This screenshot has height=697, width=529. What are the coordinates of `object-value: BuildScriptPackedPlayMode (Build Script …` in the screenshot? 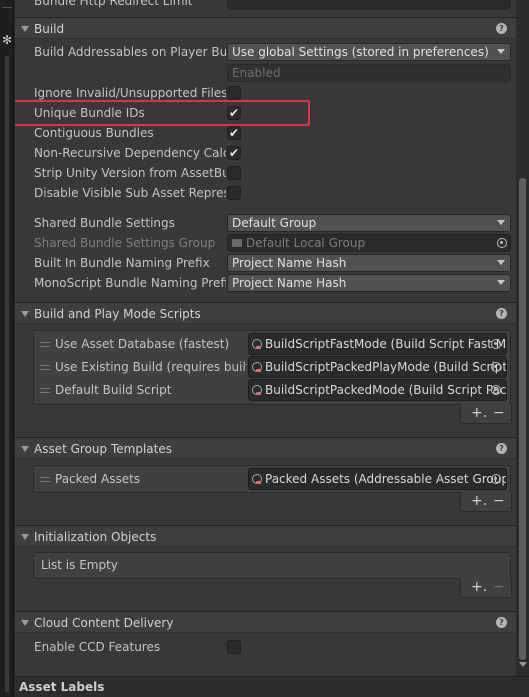 It's located at (386, 367).